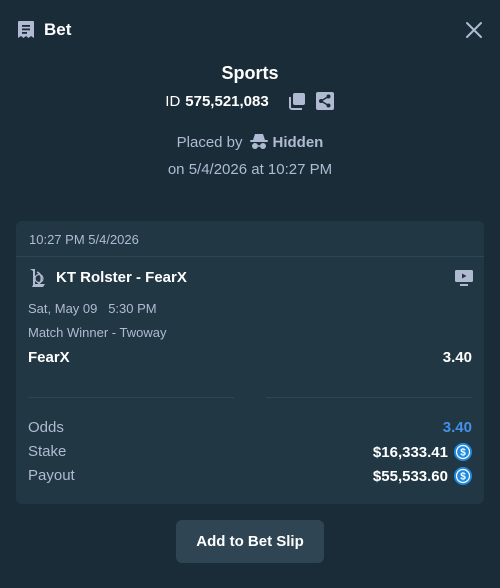  I want to click on copy-button, so click(297, 101).